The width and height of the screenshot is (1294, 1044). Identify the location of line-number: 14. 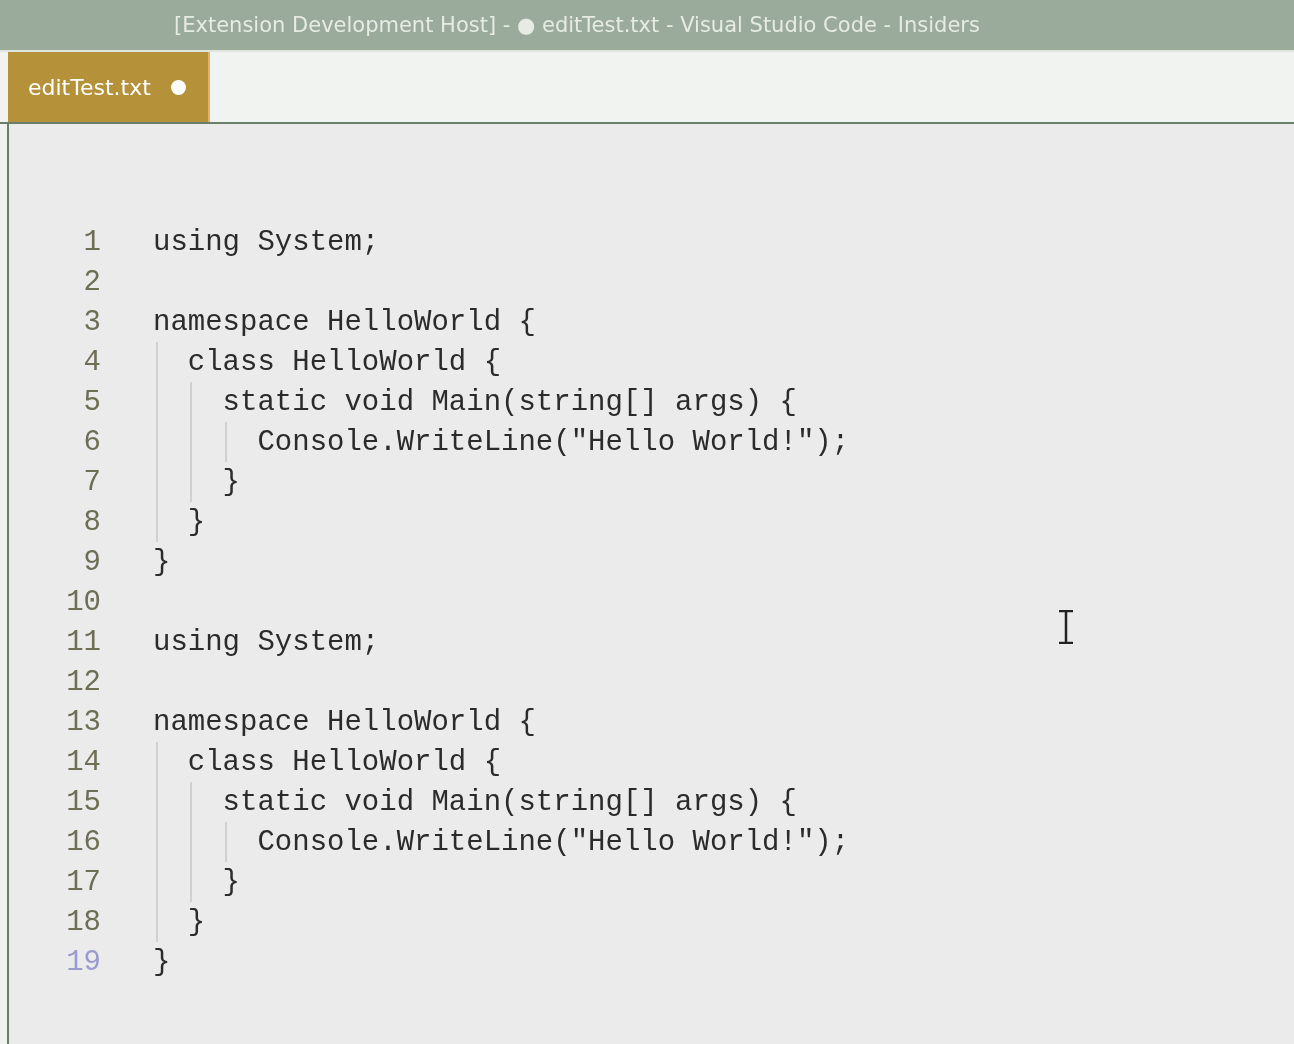
(83, 762).